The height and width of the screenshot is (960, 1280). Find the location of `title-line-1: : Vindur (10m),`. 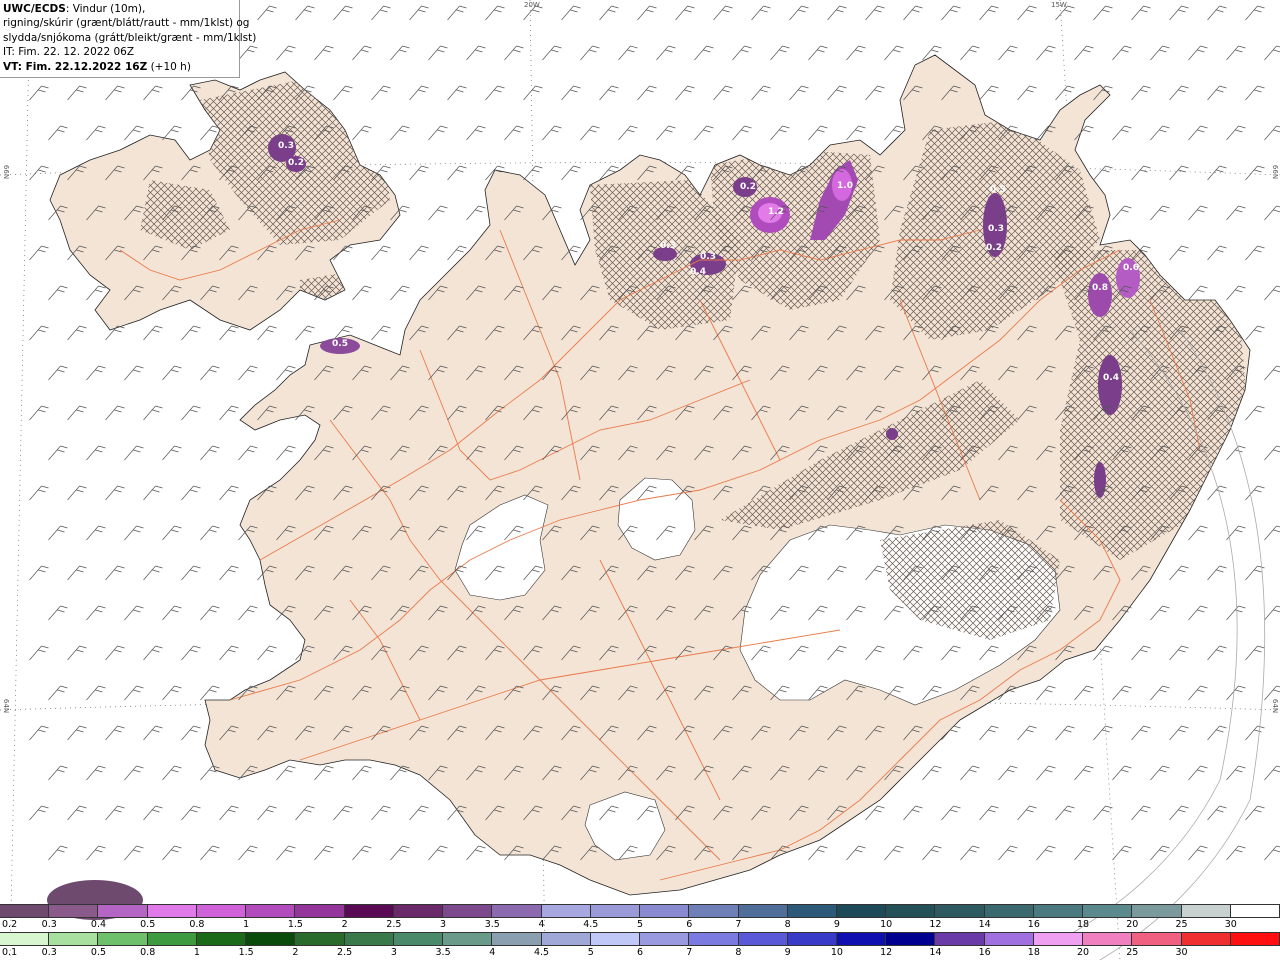

title-line-1: : Vindur (10m), is located at coordinates (105, 9).